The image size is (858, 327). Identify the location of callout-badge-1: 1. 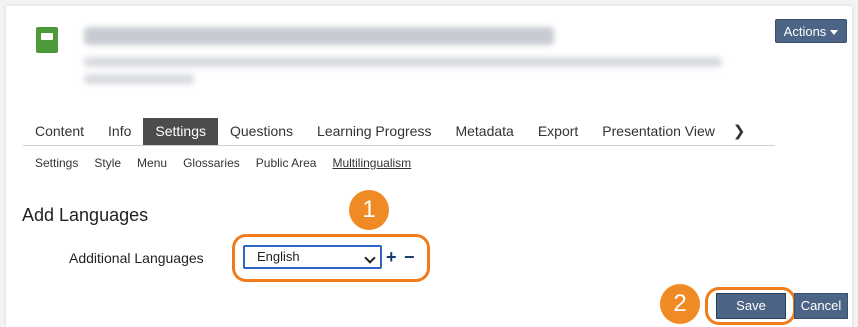
(369, 210).